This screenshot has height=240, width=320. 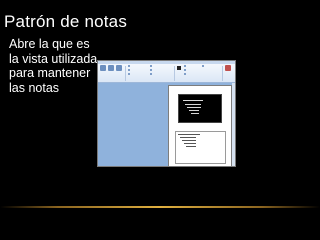 What do you see at coordinates (233, 124) in the screenshot?
I see `vertical-scrollbar` at bounding box center [233, 124].